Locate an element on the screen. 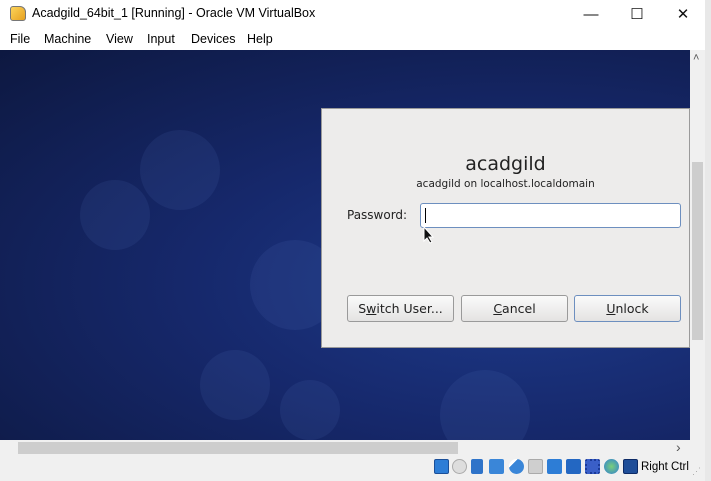 Image resolution: width=711 pixels, height=481 pixels. cancel-button: Cancel is located at coordinates (514, 308).